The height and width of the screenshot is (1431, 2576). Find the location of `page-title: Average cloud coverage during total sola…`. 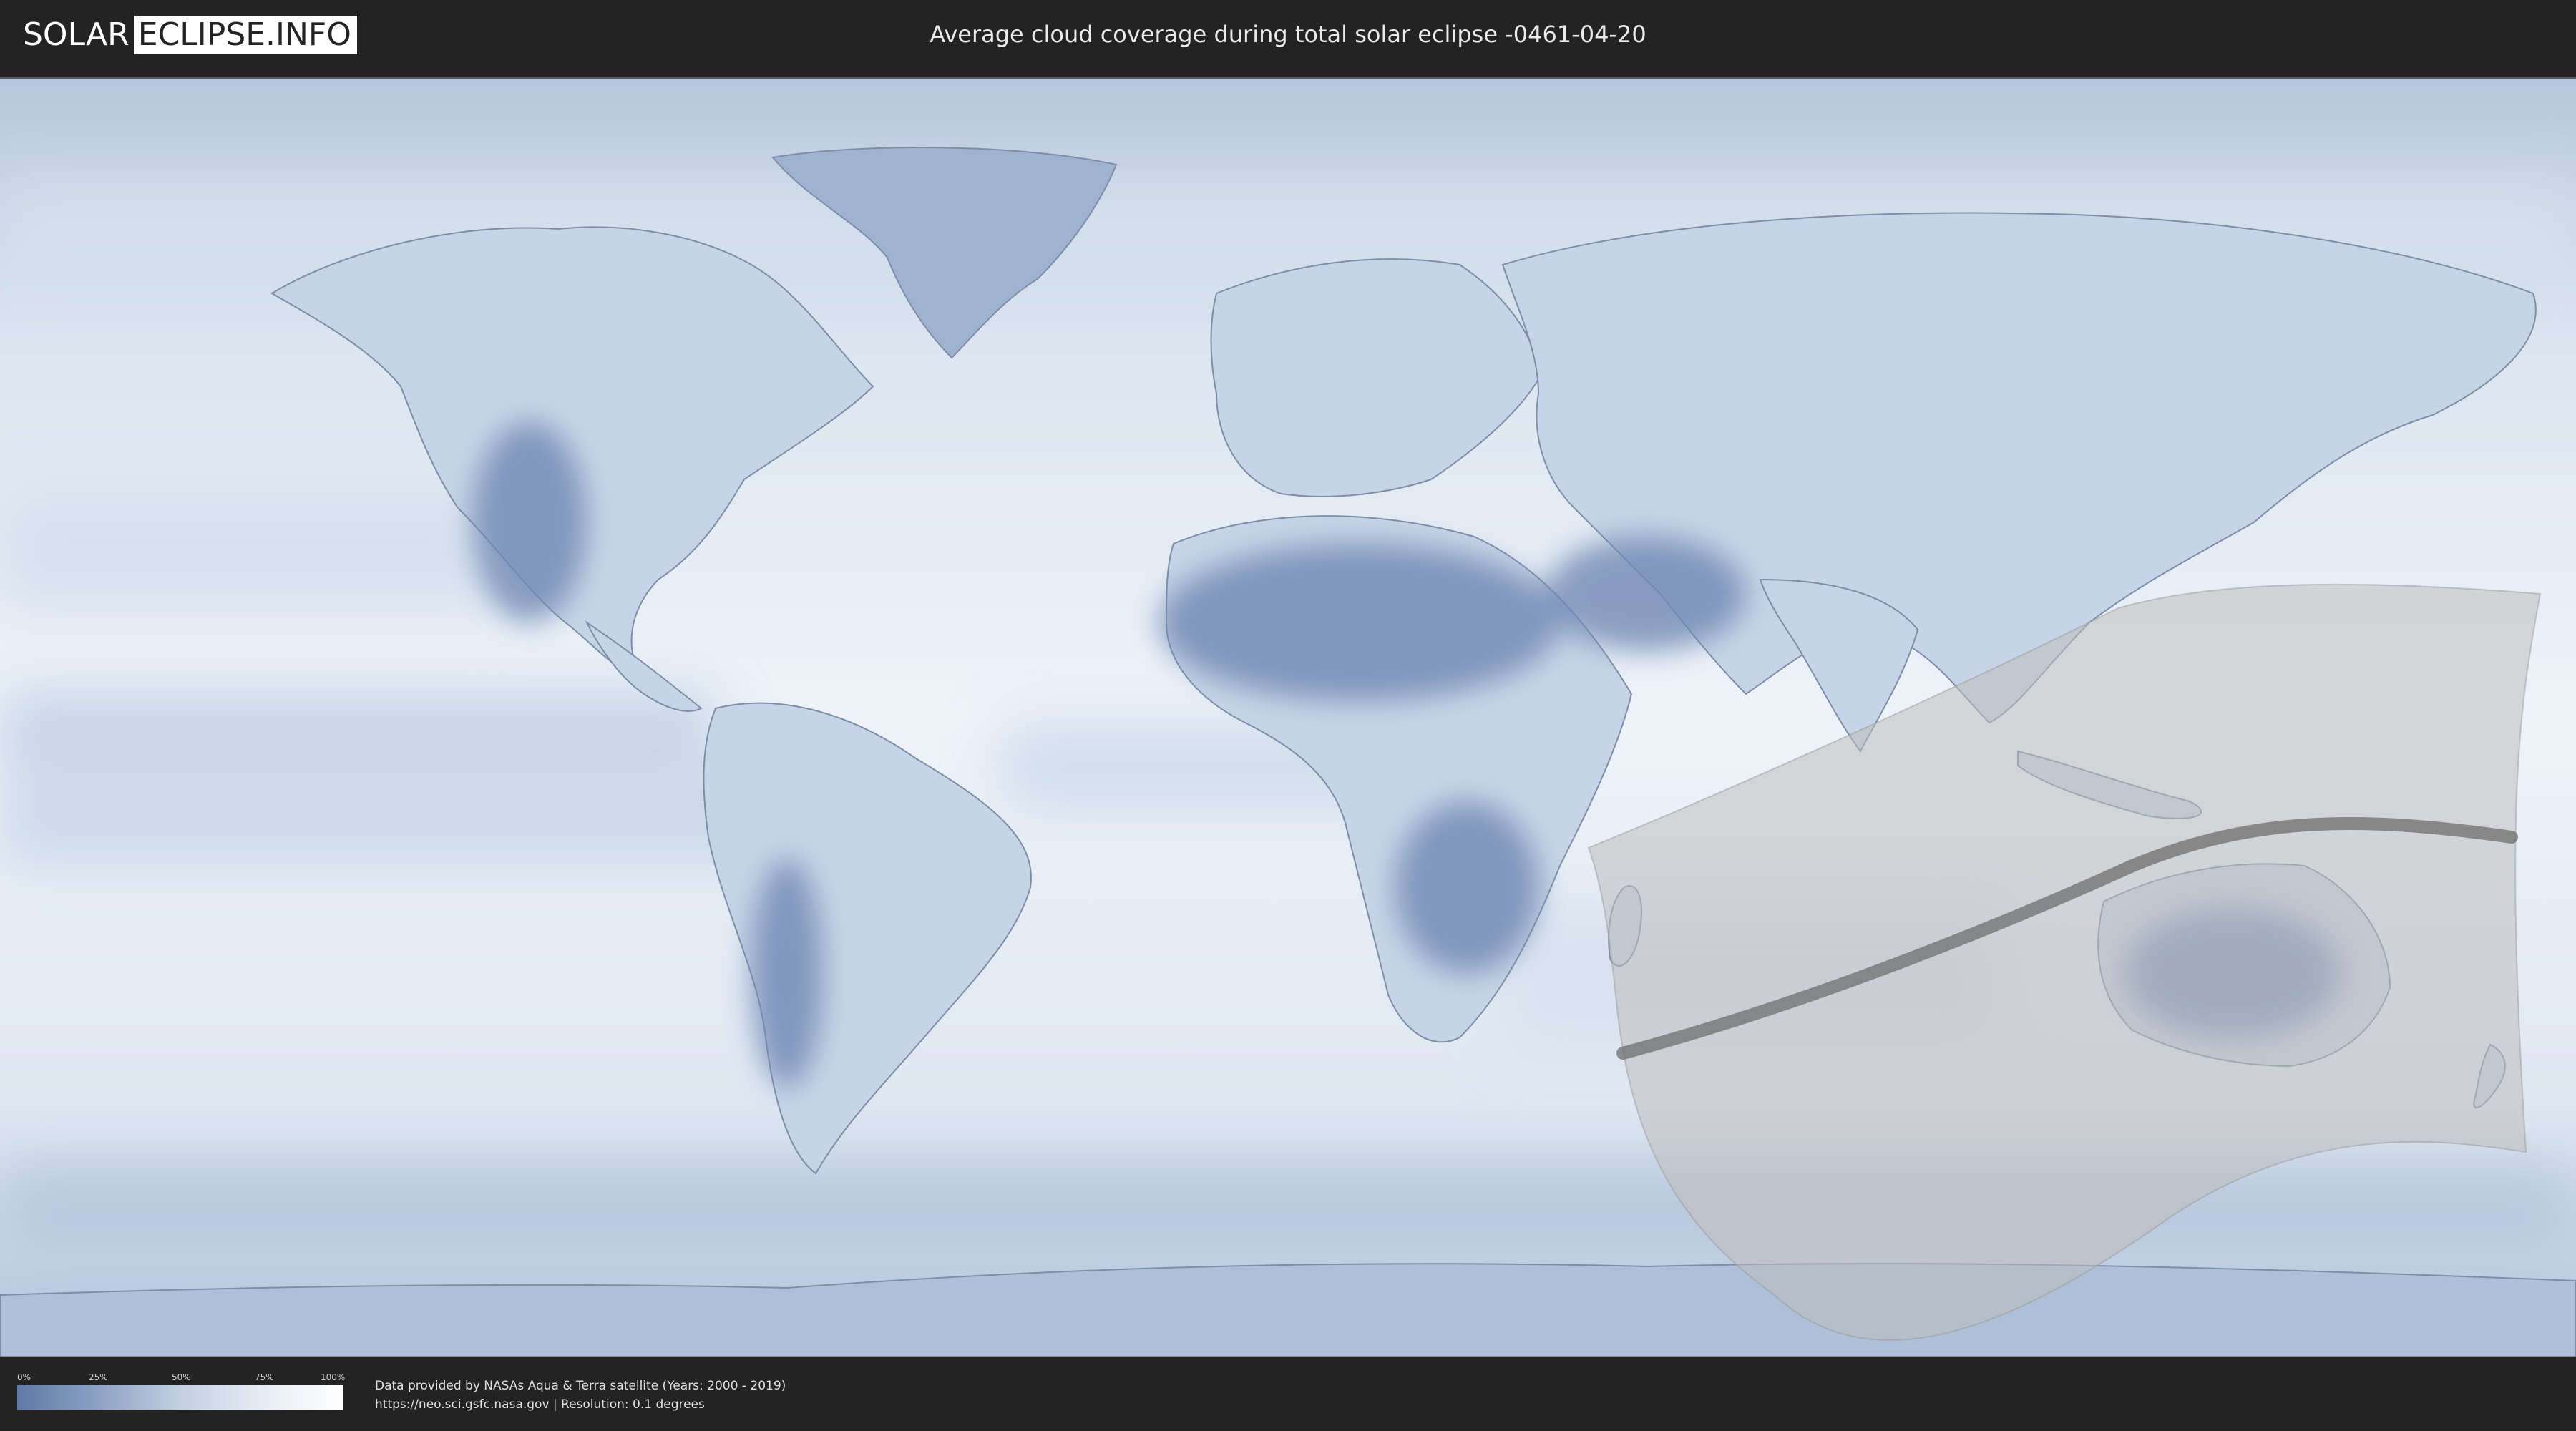

page-title: Average cloud coverage during total sola… is located at coordinates (1288, 34).